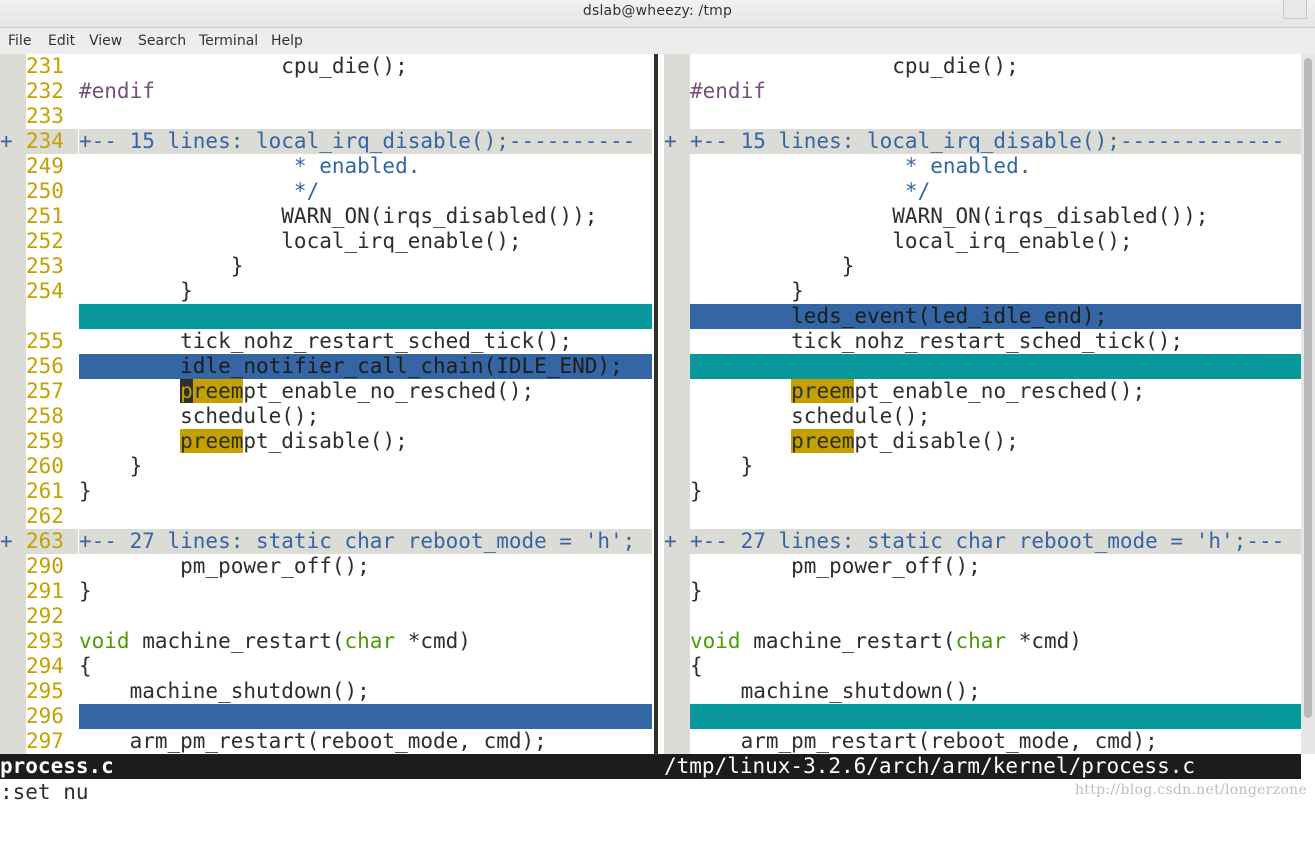  Describe the element at coordinates (326, 491) in the screenshot. I see `code-line: 261}` at that location.